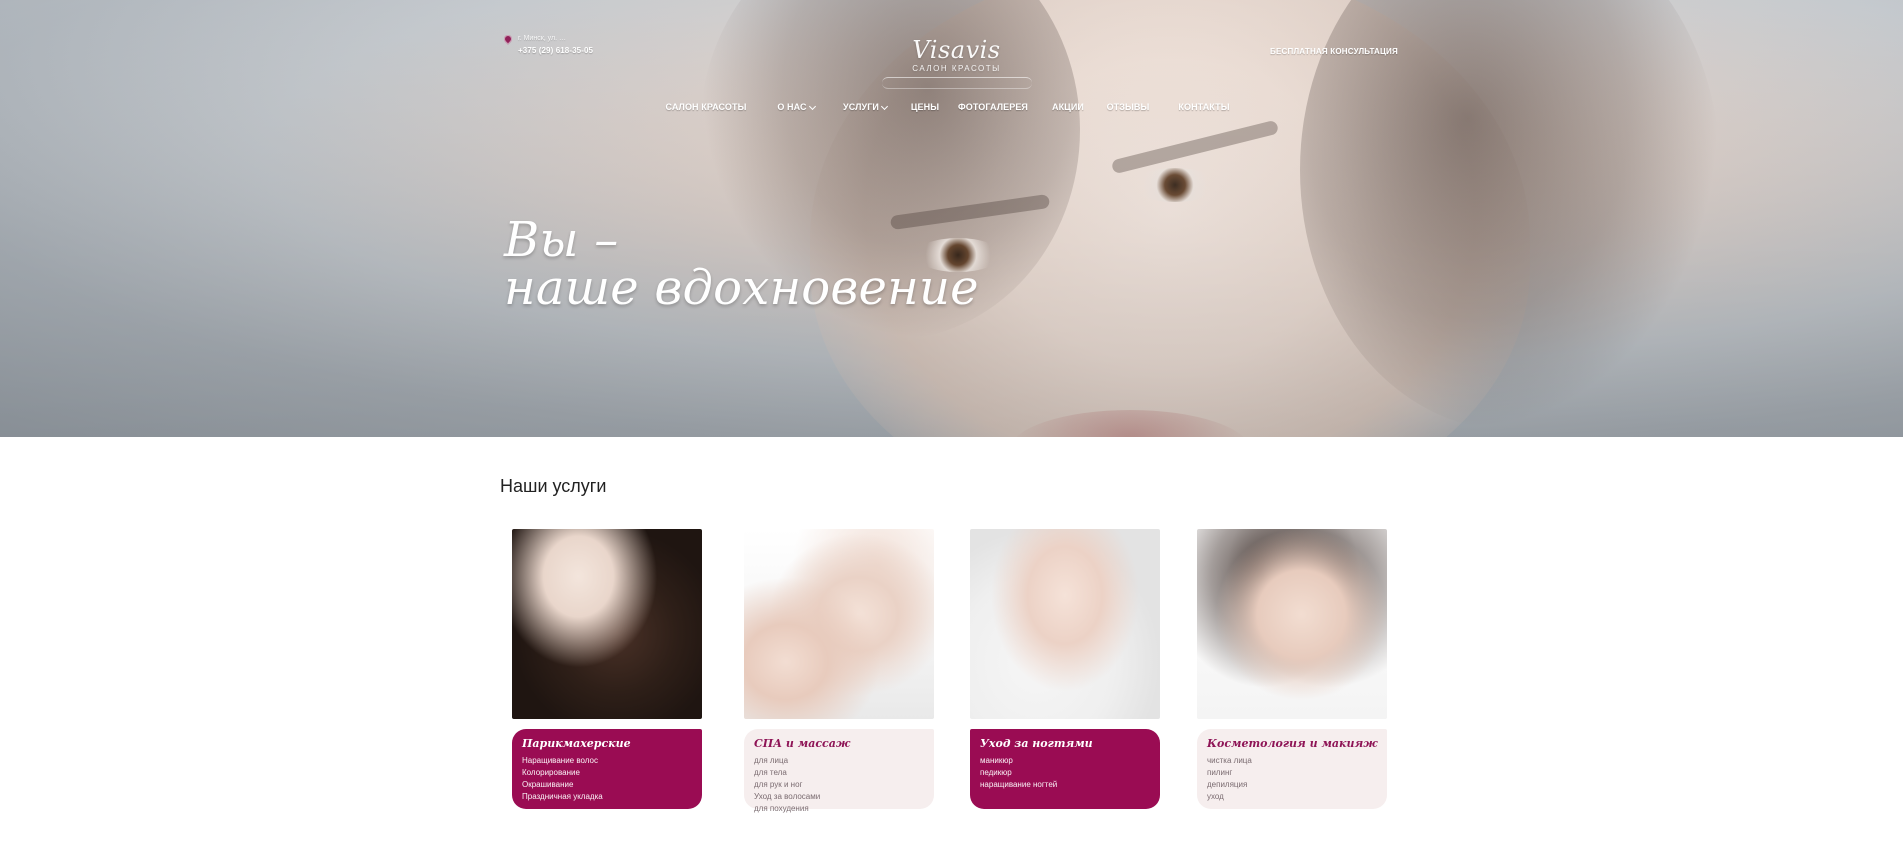  I want to click on service-link: наращивание ногтей, so click(1065, 785).